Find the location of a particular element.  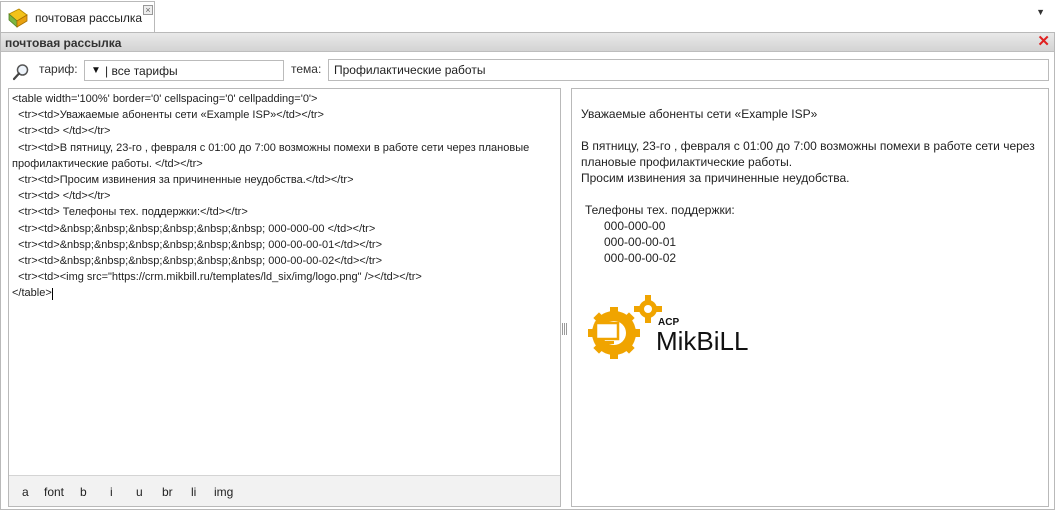

logo-name-text: MikBiLL is located at coordinates (702, 341).